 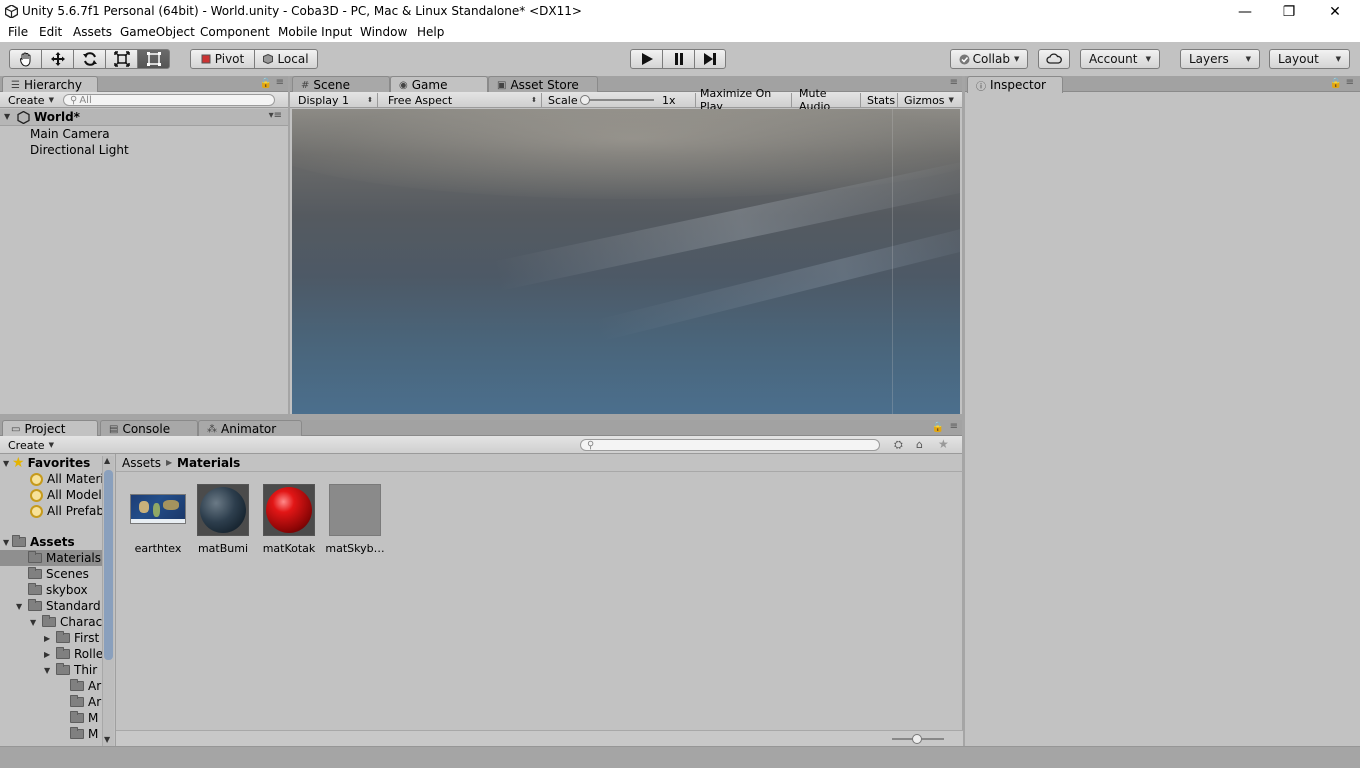 What do you see at coordinates (222, 59) in the screenshot?
I see `pivot-toggle: Pivot` at bounding box center [222, 59].